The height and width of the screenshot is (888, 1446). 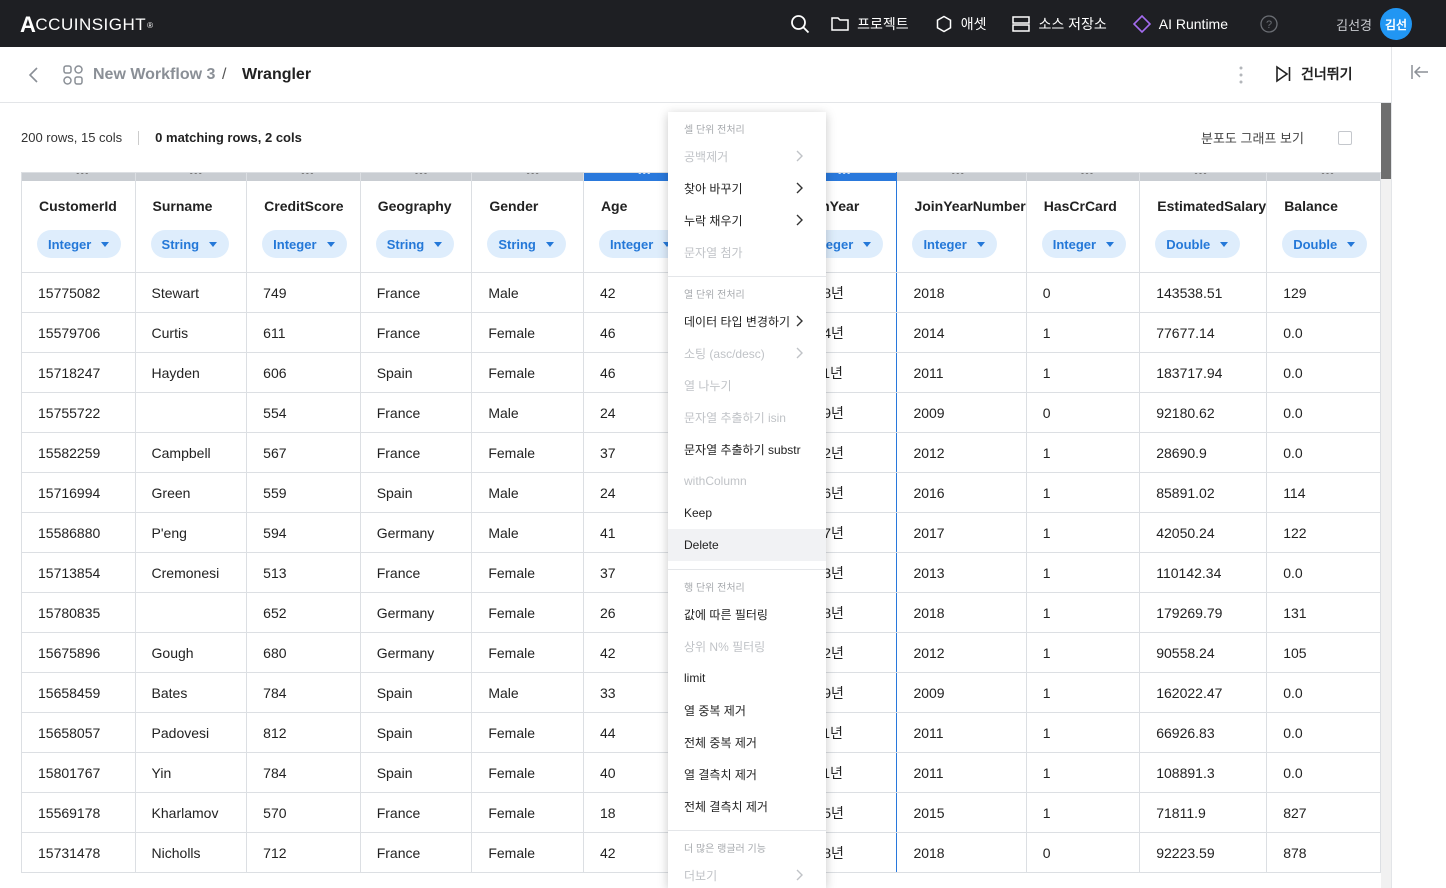 I want to click on table-cell: Bates, so click(x=191, y=692).